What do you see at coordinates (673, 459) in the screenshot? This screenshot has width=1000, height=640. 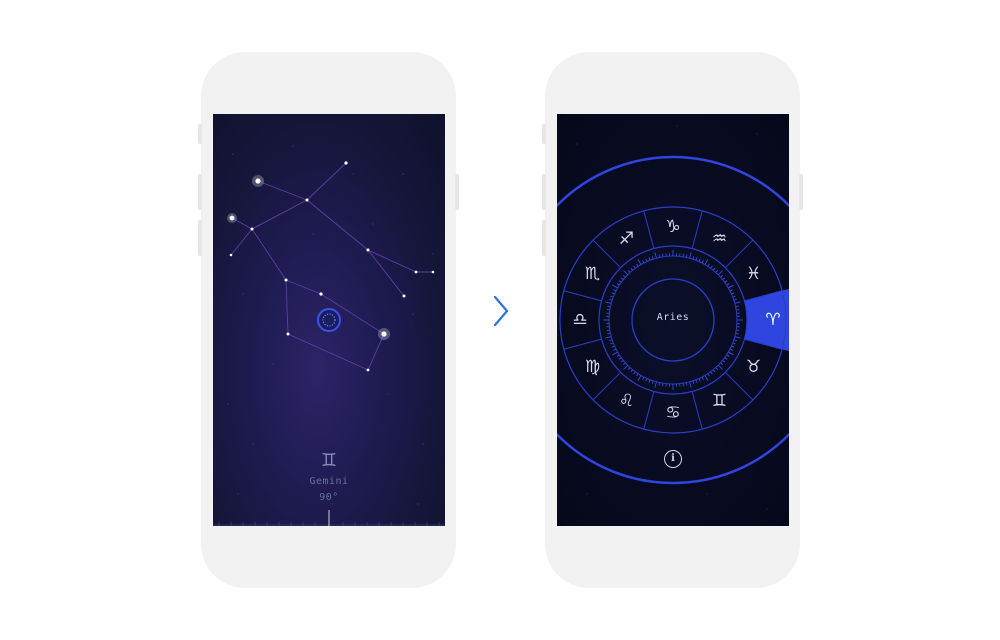 I see `info-icon: i` at bounding box center [673, 459].